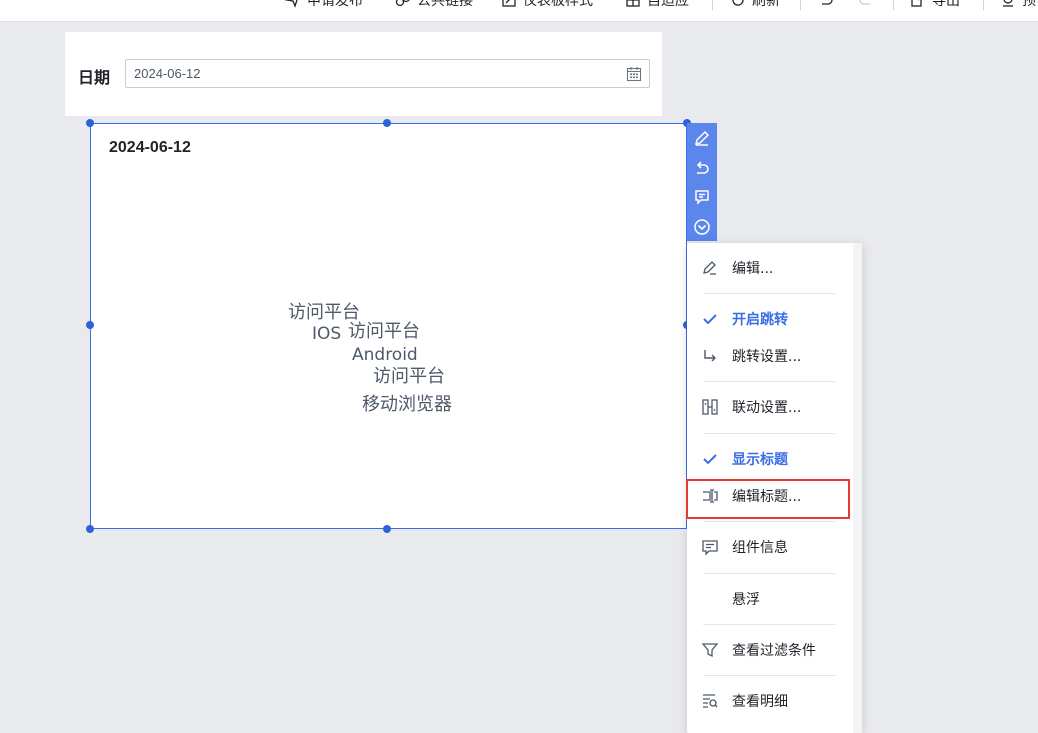 The image size is (1038, 733). I want to click on toolbar-refresh-button: 刷新, so click(755, 5).